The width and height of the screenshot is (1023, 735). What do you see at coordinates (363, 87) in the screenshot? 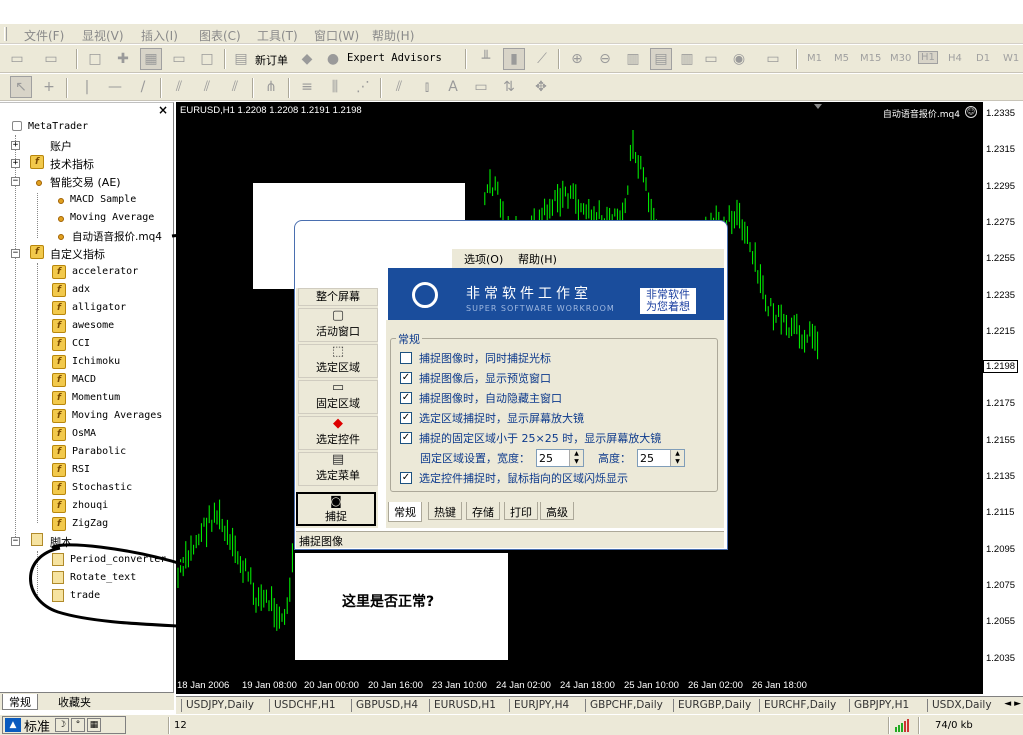
I see `fibo-fan-icon: ⋰` at bounding box center [363, 87].